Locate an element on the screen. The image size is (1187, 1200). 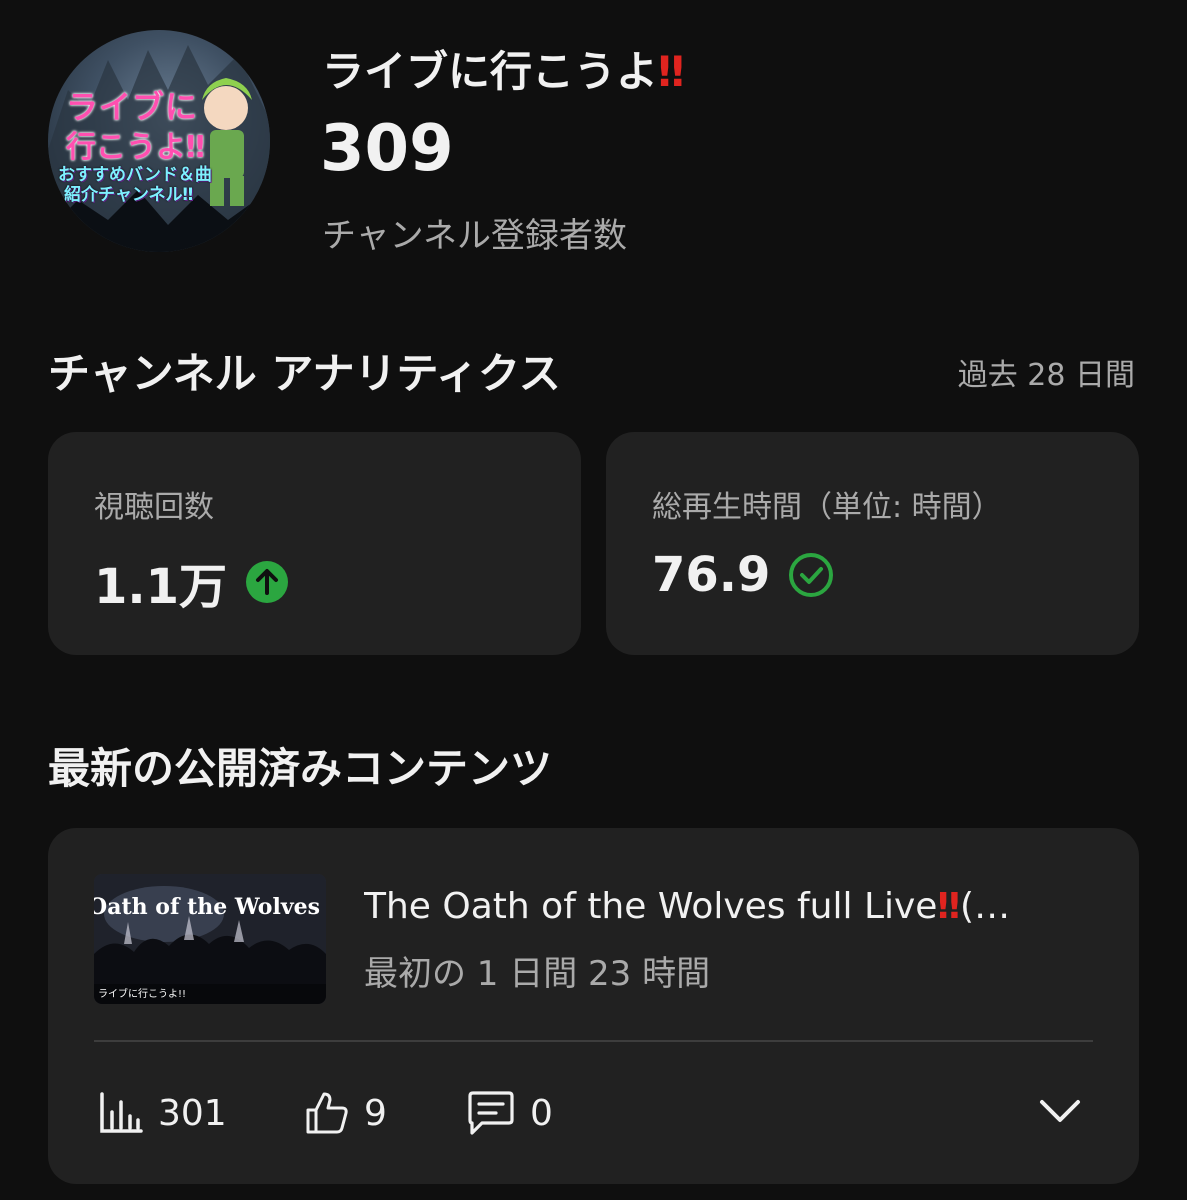
metric-value-row: 1.1万 is located at coordinates (191, 582).